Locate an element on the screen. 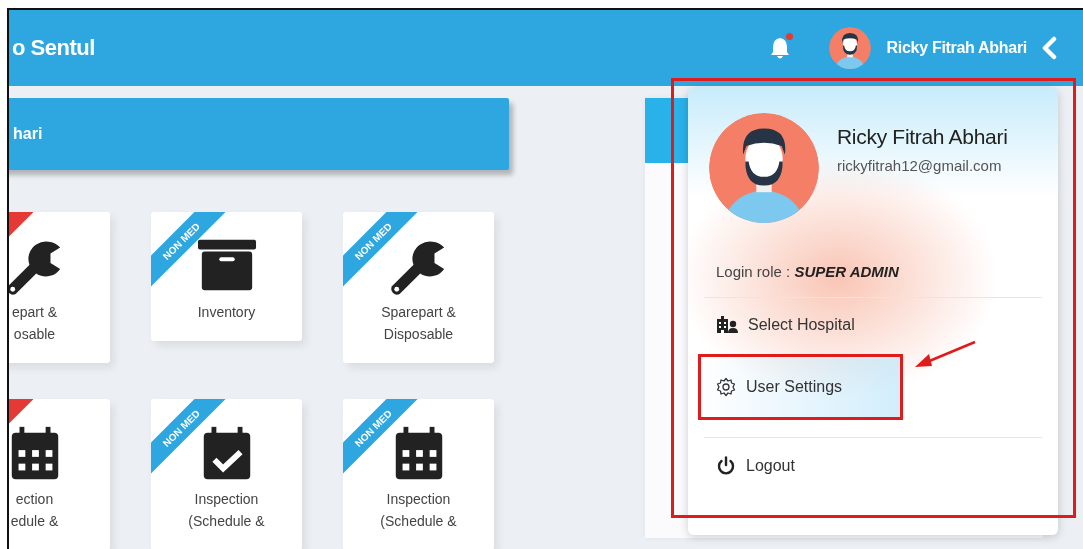 This screenshot has width=1083, height=549. menu-item: Select Hospital is located at coordinates (785, 325).